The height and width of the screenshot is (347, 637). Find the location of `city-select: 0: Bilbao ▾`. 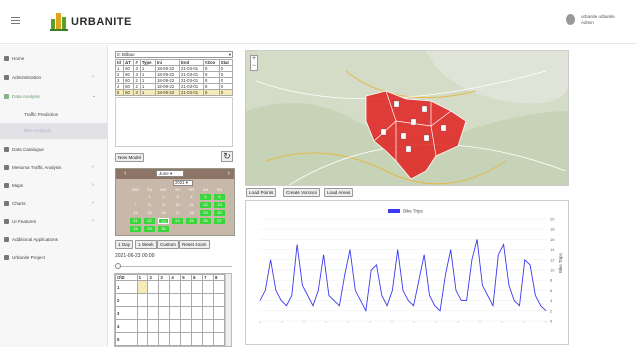

city-select: 0: Bilbao ▾ is located at coordinates (174, 54).